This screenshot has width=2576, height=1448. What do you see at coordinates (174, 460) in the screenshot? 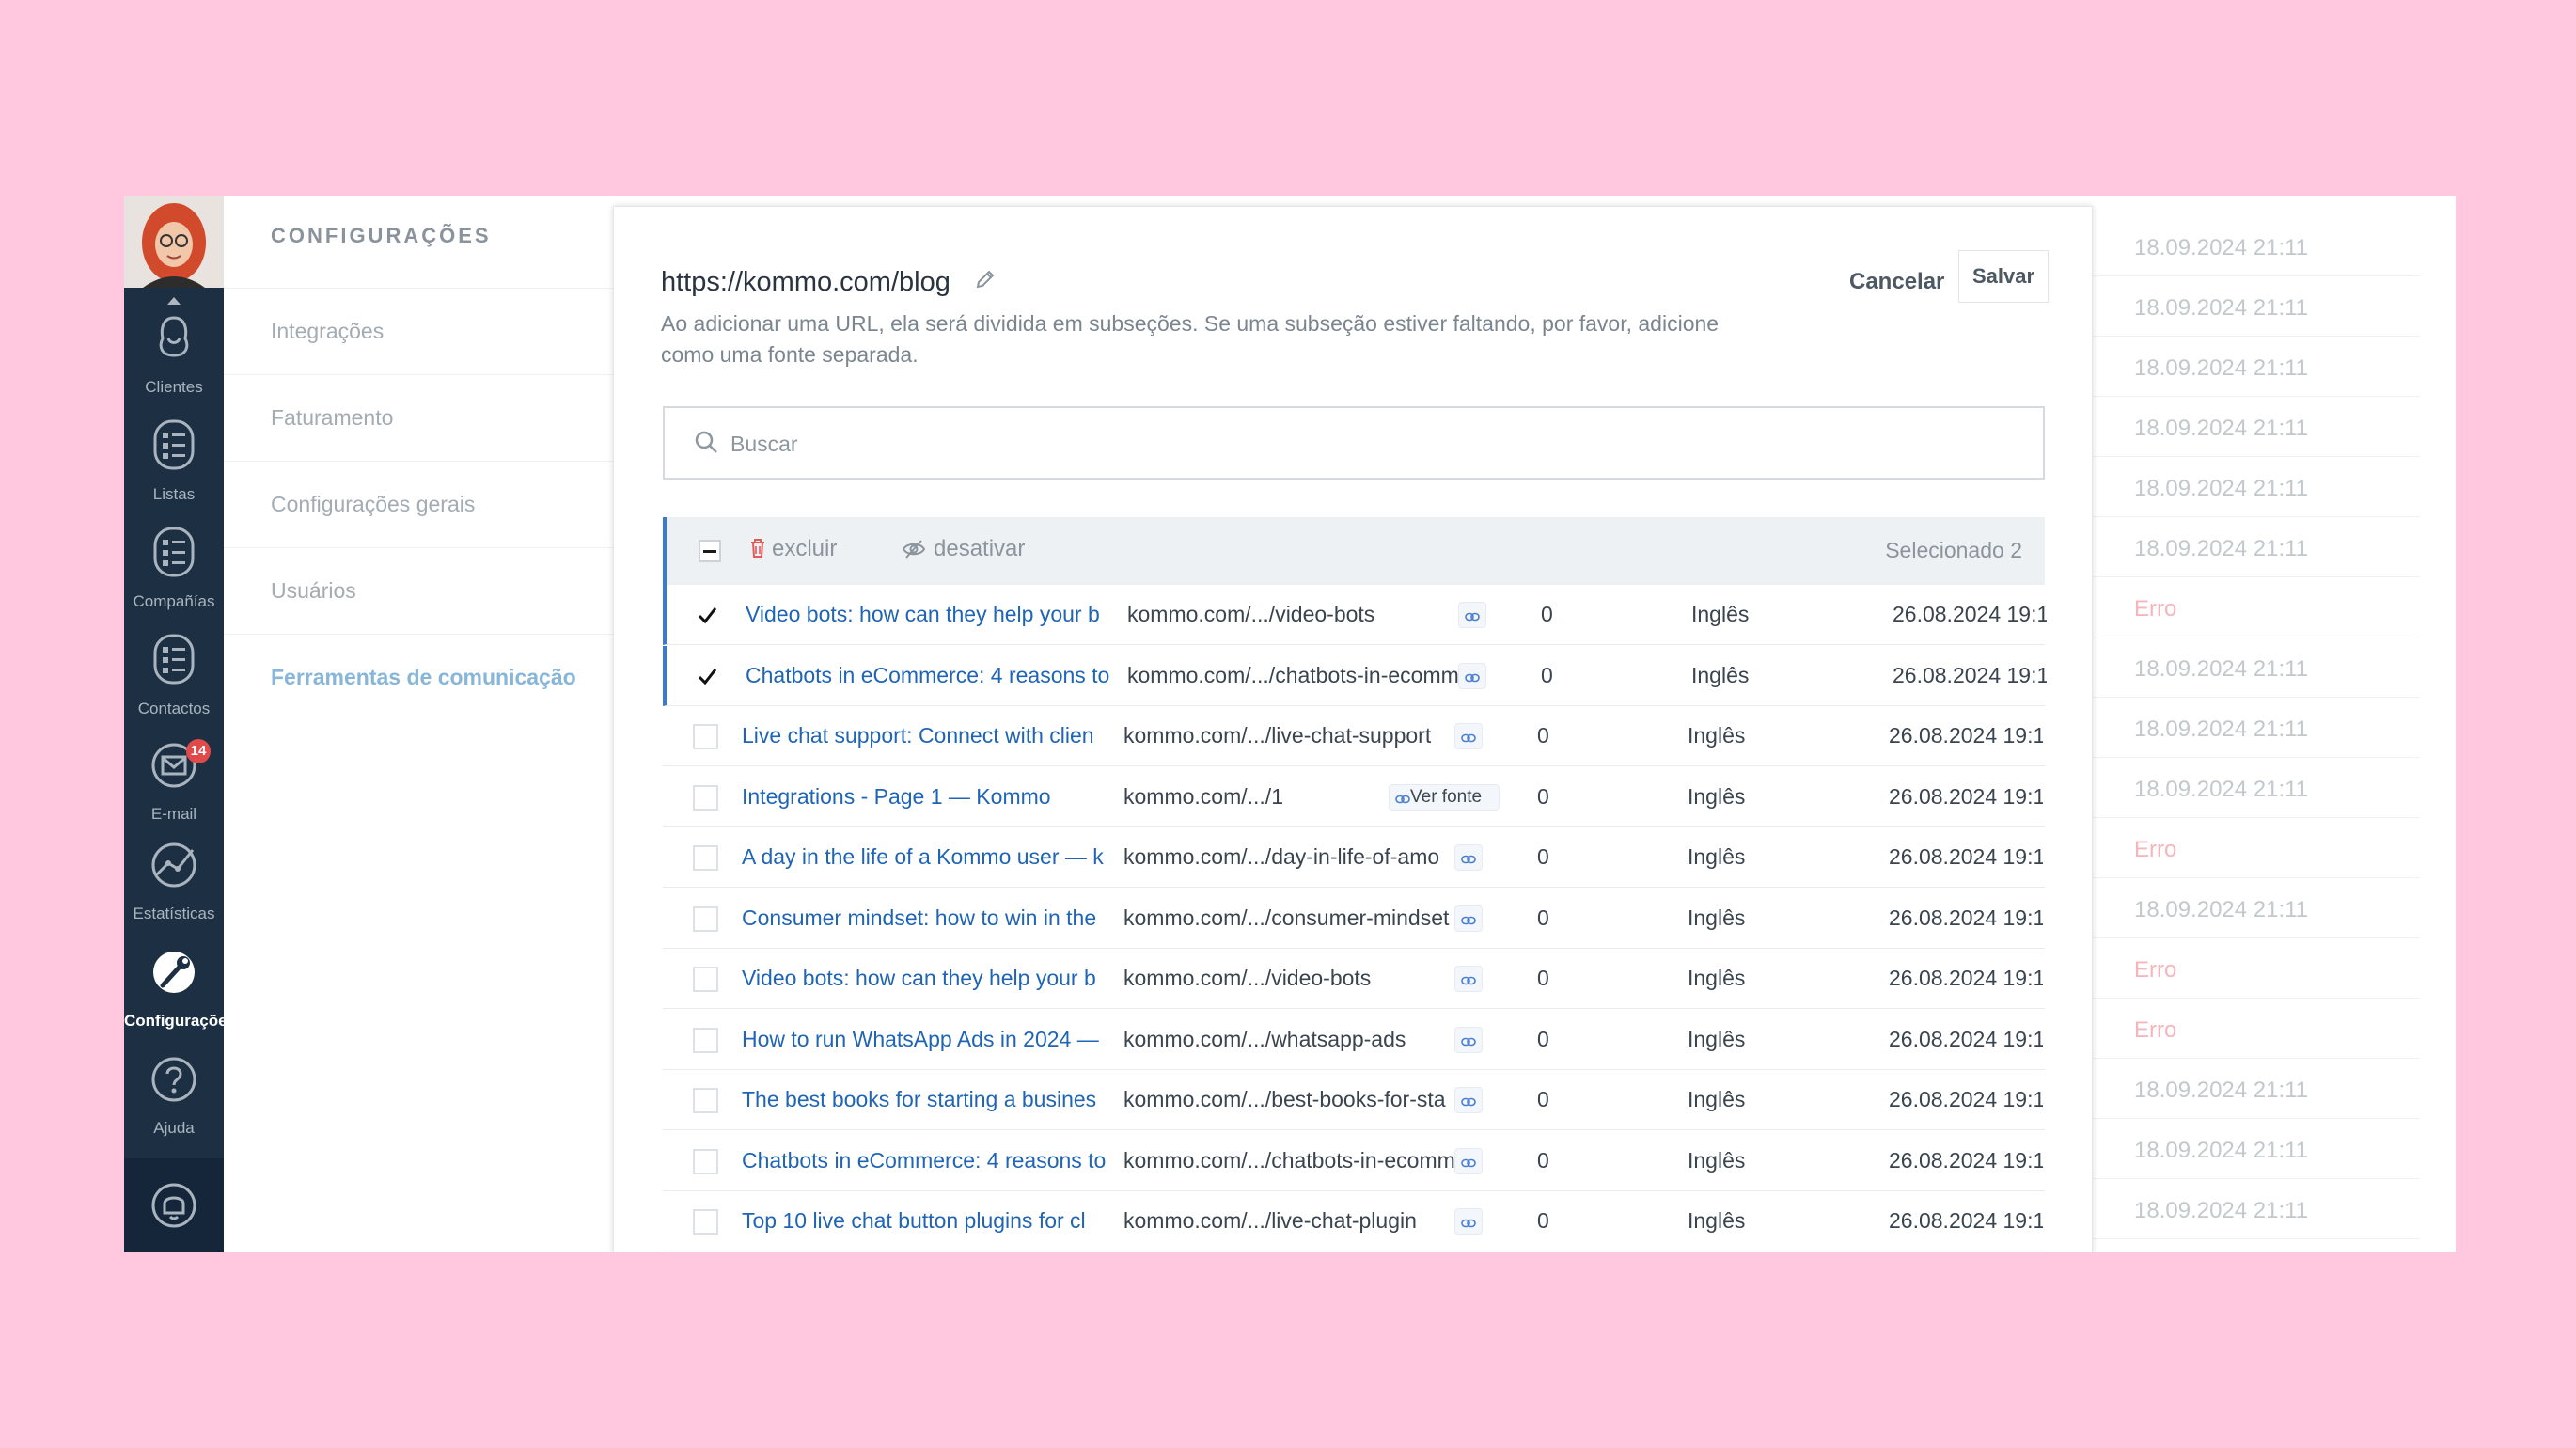
I see `nav-item-listas: Listas` at bounding box center [174, 460].